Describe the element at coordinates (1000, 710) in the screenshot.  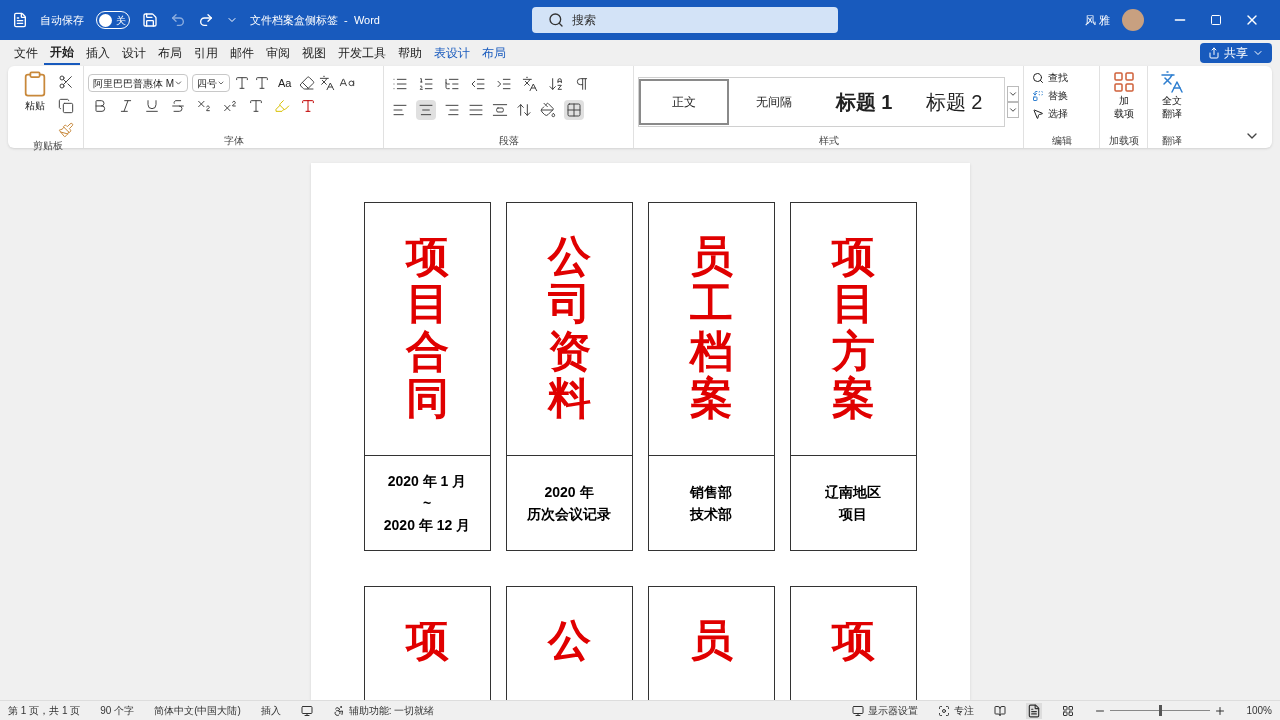
I see `read-mode-icon` at that location.